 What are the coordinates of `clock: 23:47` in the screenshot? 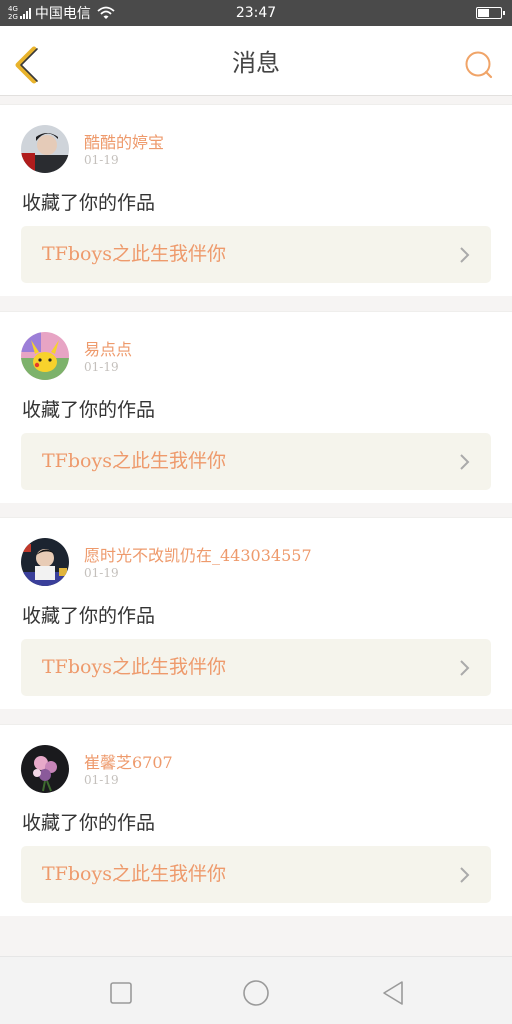 It's located at (256, 13).